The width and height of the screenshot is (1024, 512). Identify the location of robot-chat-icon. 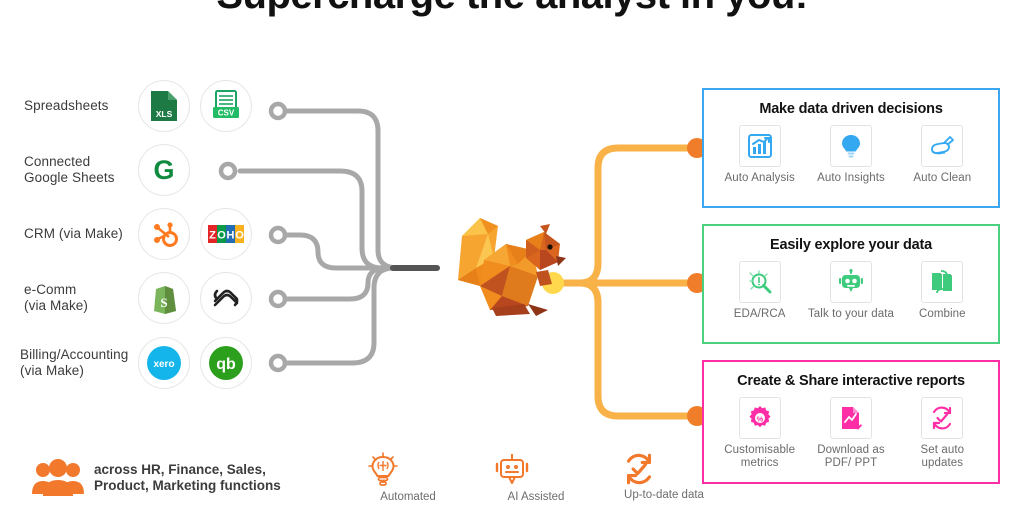
(850, 282).